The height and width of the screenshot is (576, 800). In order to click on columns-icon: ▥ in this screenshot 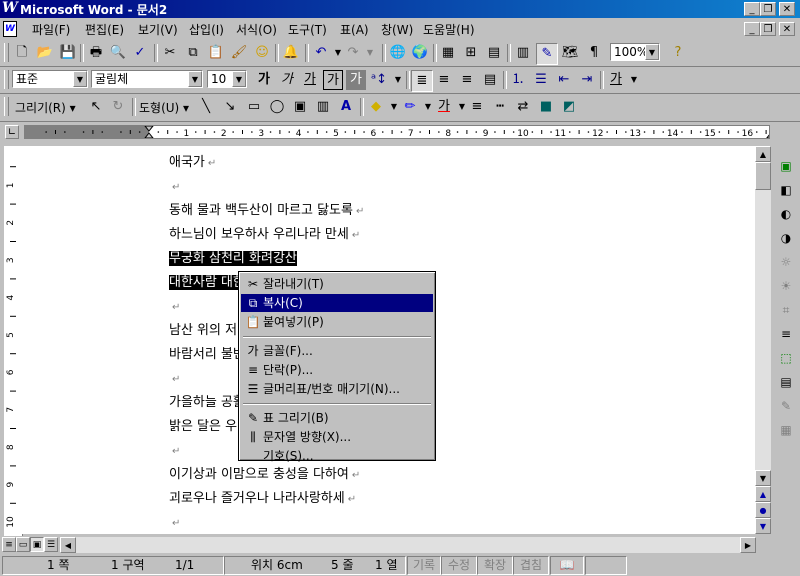, I will do `click(523, 53)`.